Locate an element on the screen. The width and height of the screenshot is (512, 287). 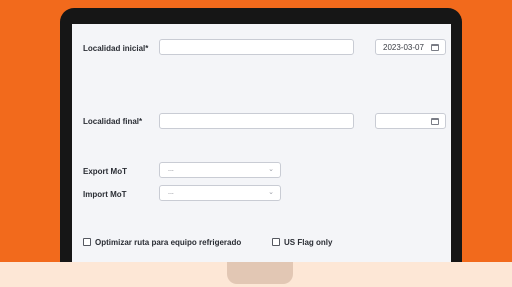
destination-input is located at coordinates (256, 121).